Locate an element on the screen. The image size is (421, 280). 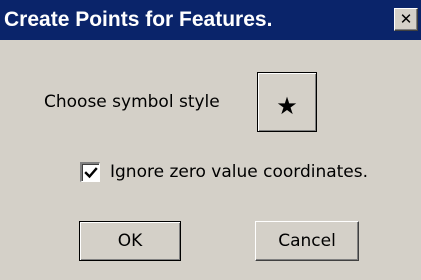
ignore-zero-checkbox is located at coordinates (90, 172).